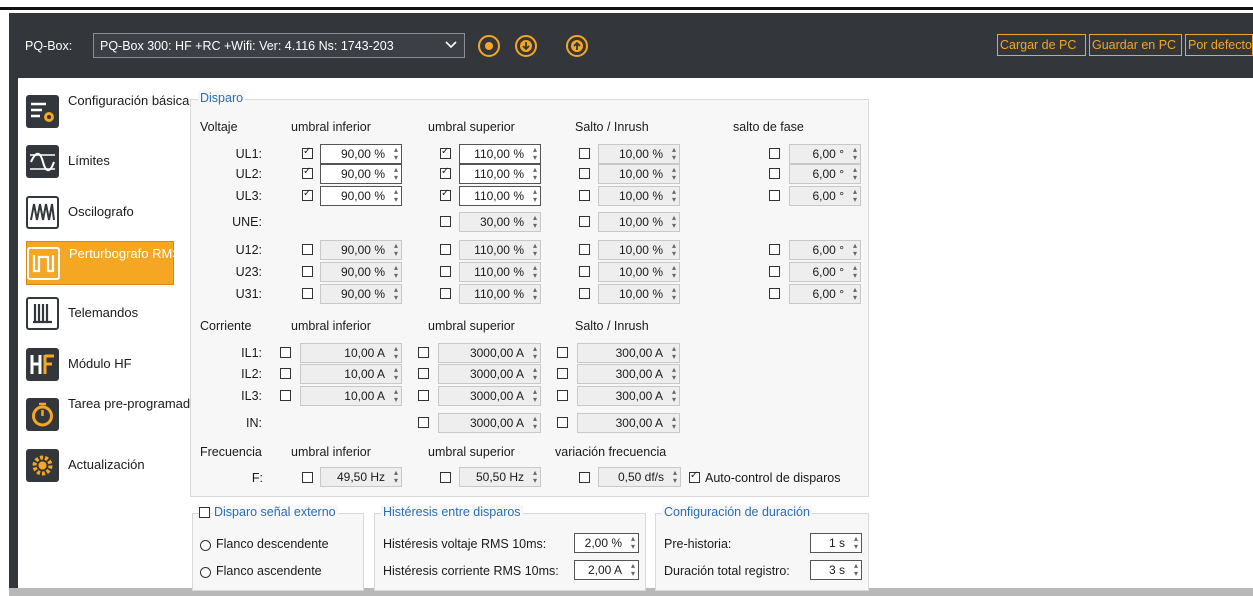 The height and width of the screenshot is (596, 1253). I want to click on download-button, so click(526, 46).